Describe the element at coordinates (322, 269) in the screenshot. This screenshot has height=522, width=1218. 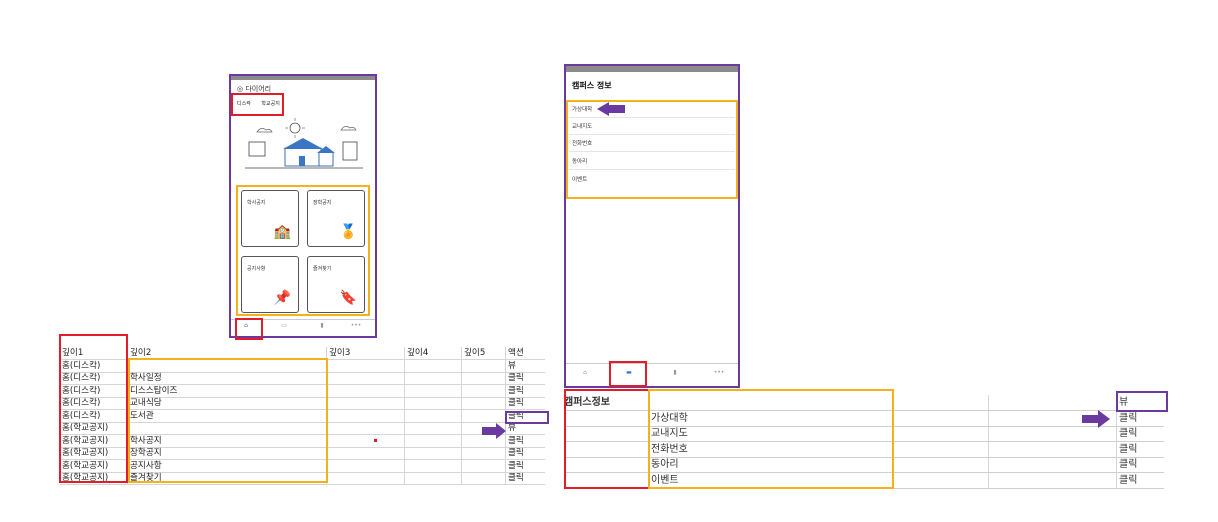
I see `card-label: 즐겨찾기` at that location.